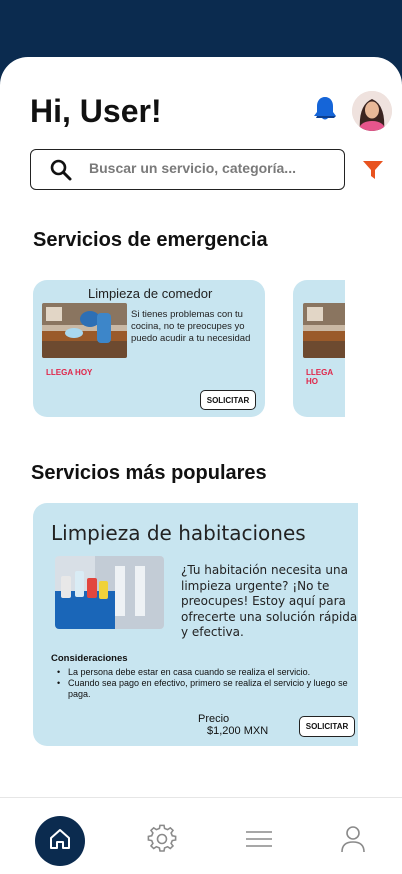 The width and height of the screenshot is (402, 874). I want to click on room-cleaning-image, so click(109, 592).